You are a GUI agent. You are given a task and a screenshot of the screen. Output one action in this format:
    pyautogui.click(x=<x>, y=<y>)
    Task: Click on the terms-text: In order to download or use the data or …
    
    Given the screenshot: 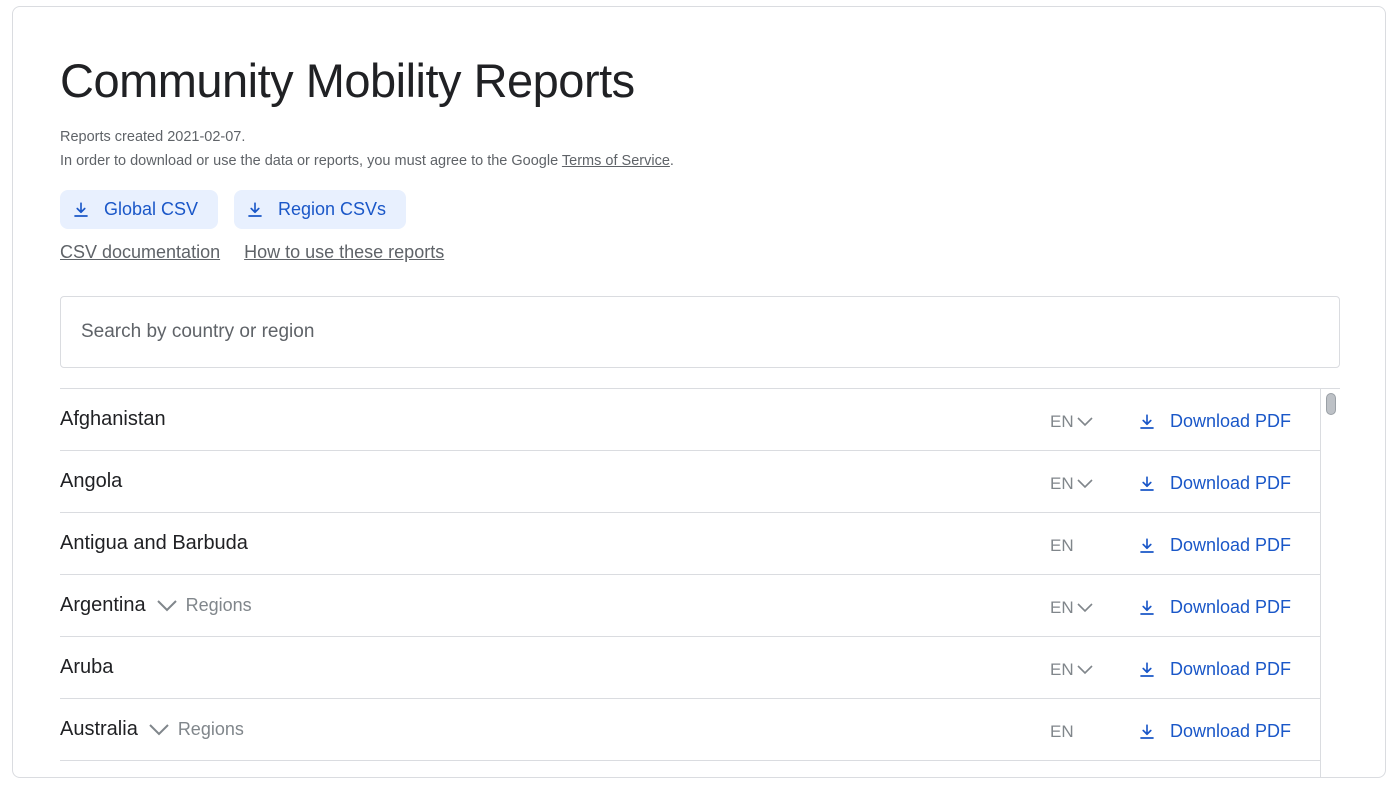 What is the action you would take?
    pyautogui.click(x=311, y=161)
    